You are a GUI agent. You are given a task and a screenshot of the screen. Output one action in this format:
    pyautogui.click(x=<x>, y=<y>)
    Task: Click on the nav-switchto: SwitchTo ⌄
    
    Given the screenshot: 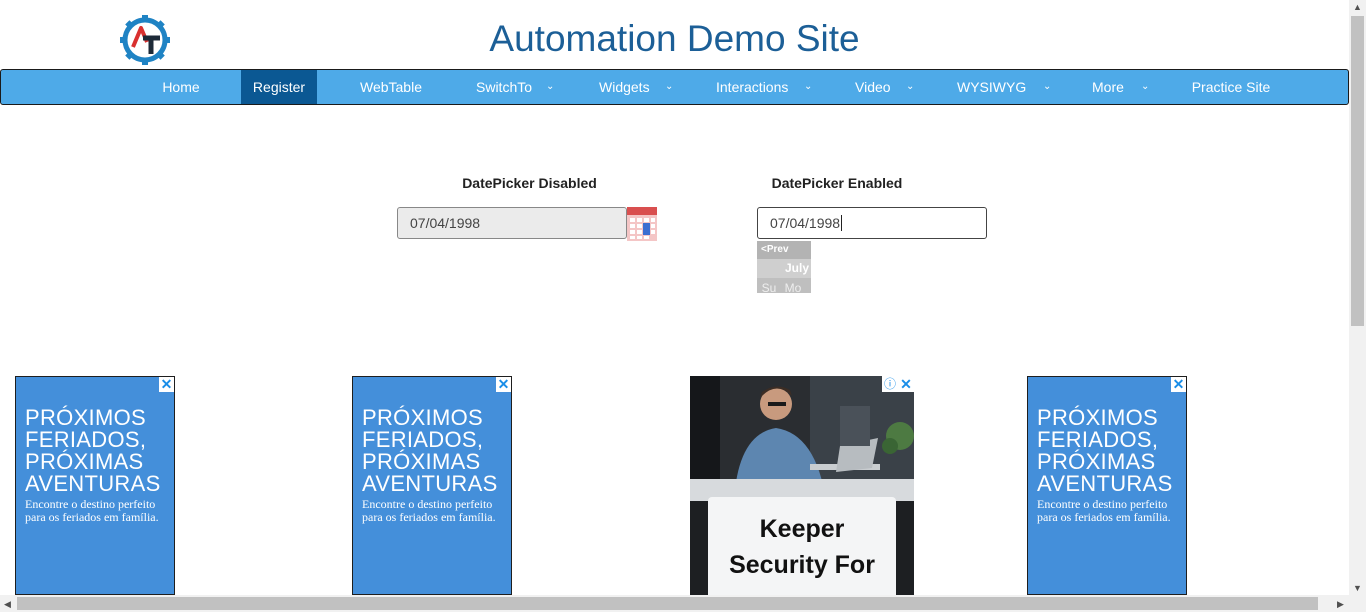 What is the action you would take?
    pyautogui.click(x=511, y=87)
    